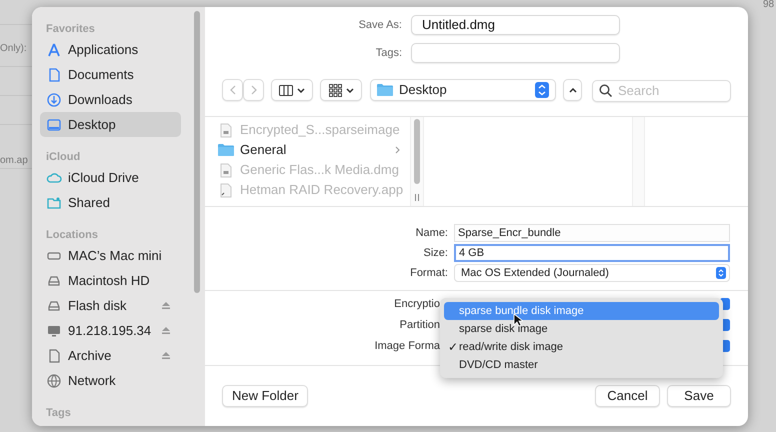 The height and width of the screenshot is (432, 776). I want to click on background-text: 98, so click(769, 6).